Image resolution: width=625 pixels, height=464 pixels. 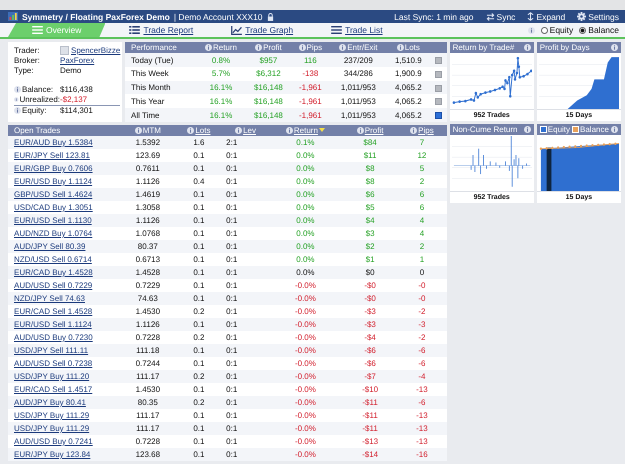 I want to click on table-cell: 5, so click(x=422, y=168).